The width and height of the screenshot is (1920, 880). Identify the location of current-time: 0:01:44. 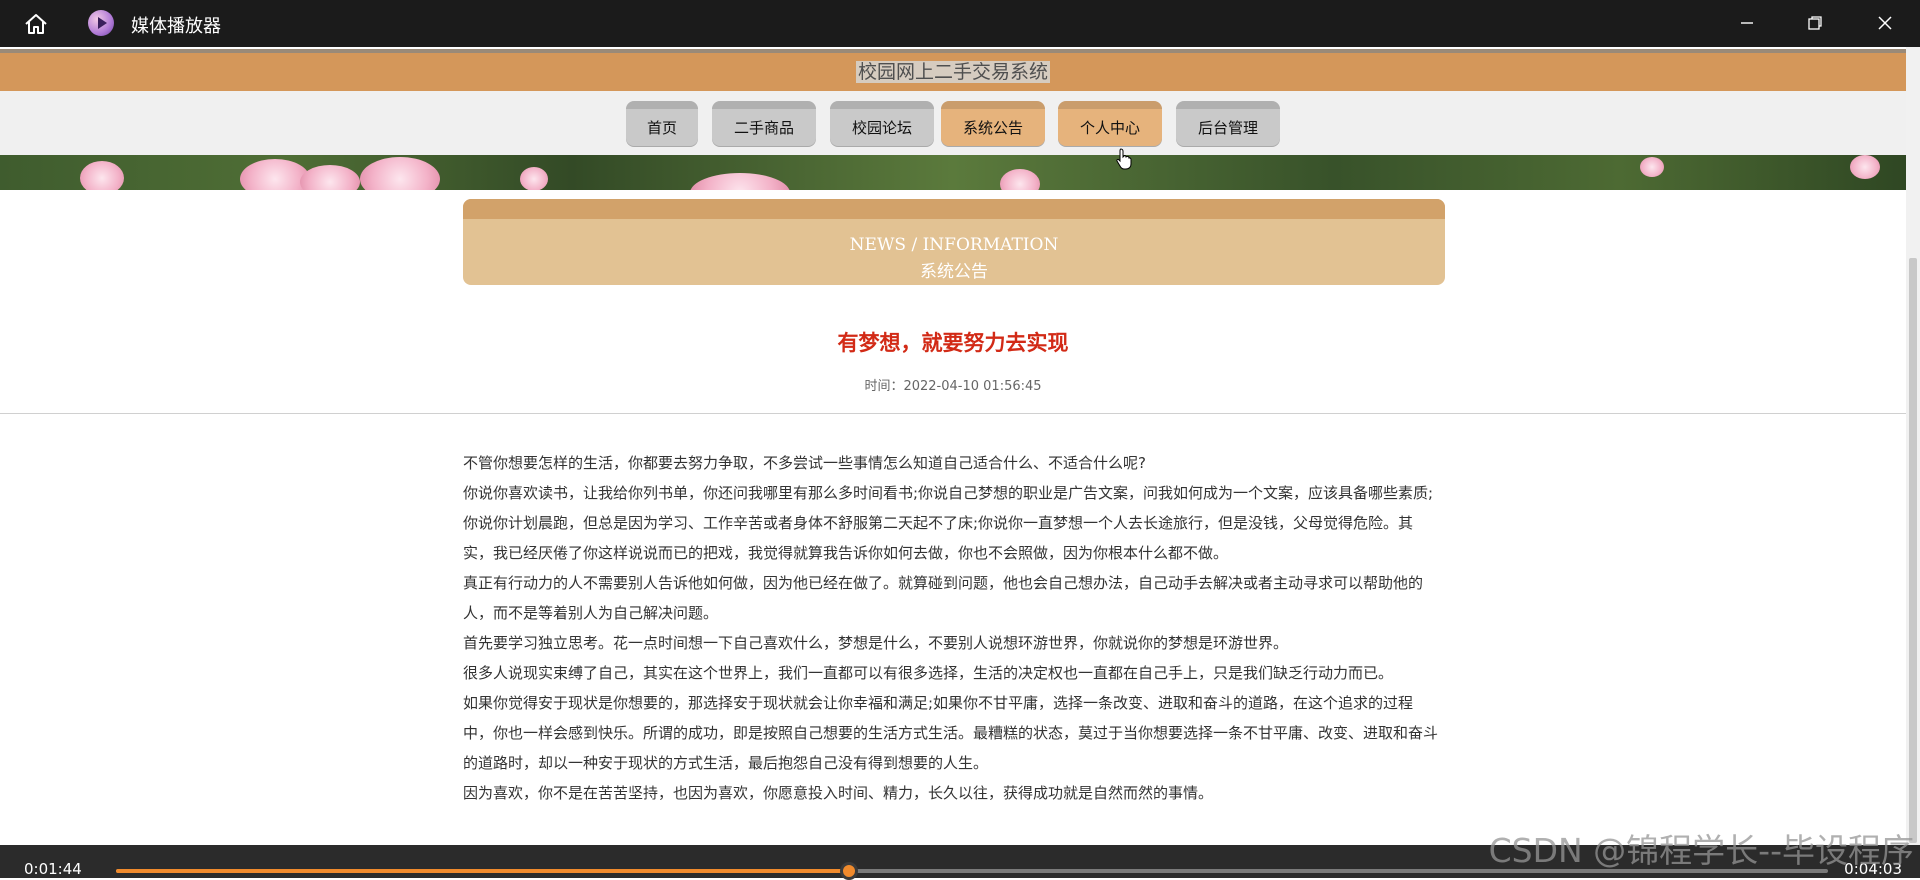
(53, 869).